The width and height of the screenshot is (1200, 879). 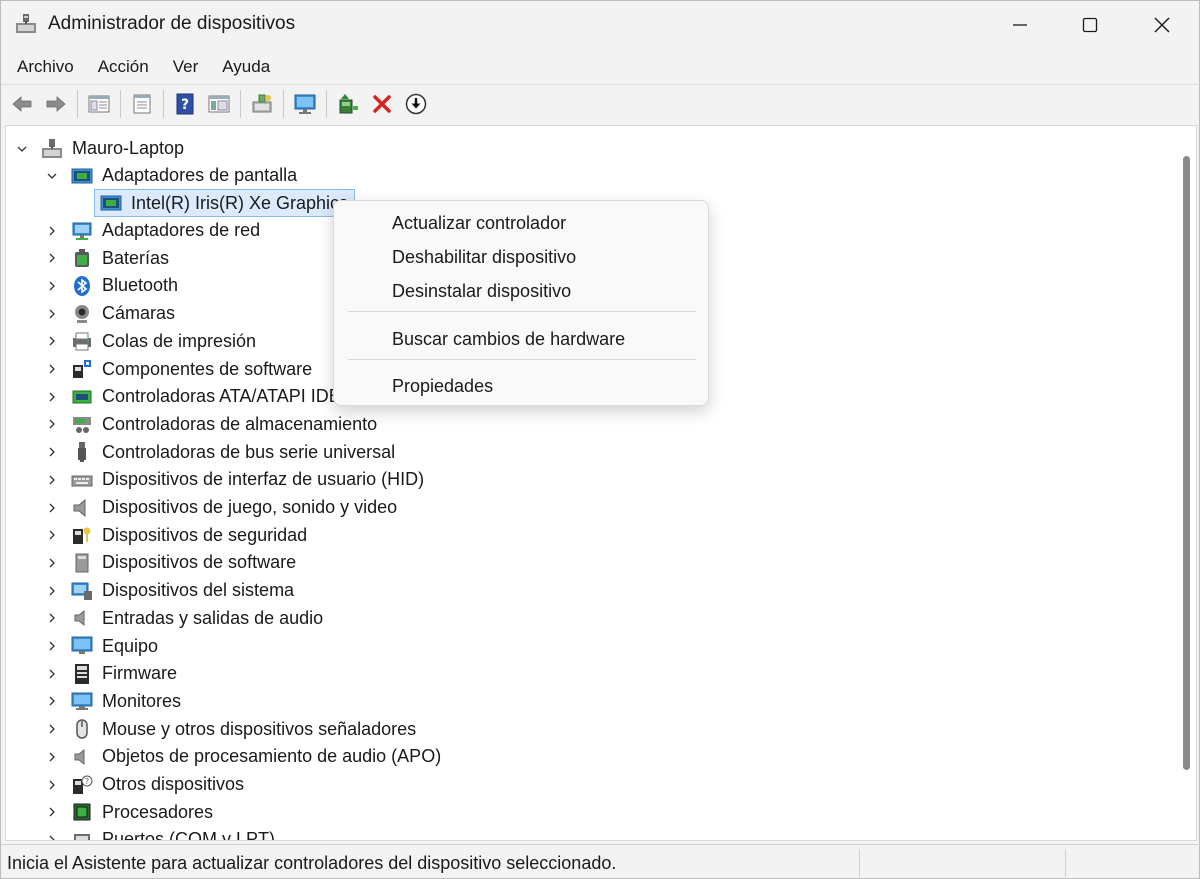 I want to click on bluetooth-icon, so click(x=82, y=286).